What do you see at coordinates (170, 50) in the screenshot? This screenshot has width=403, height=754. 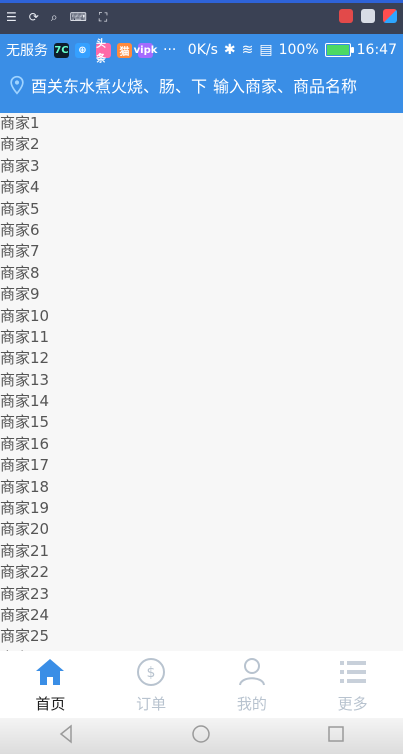 I see `more-notifications-icon: ···` at bounding box center [170, 50].